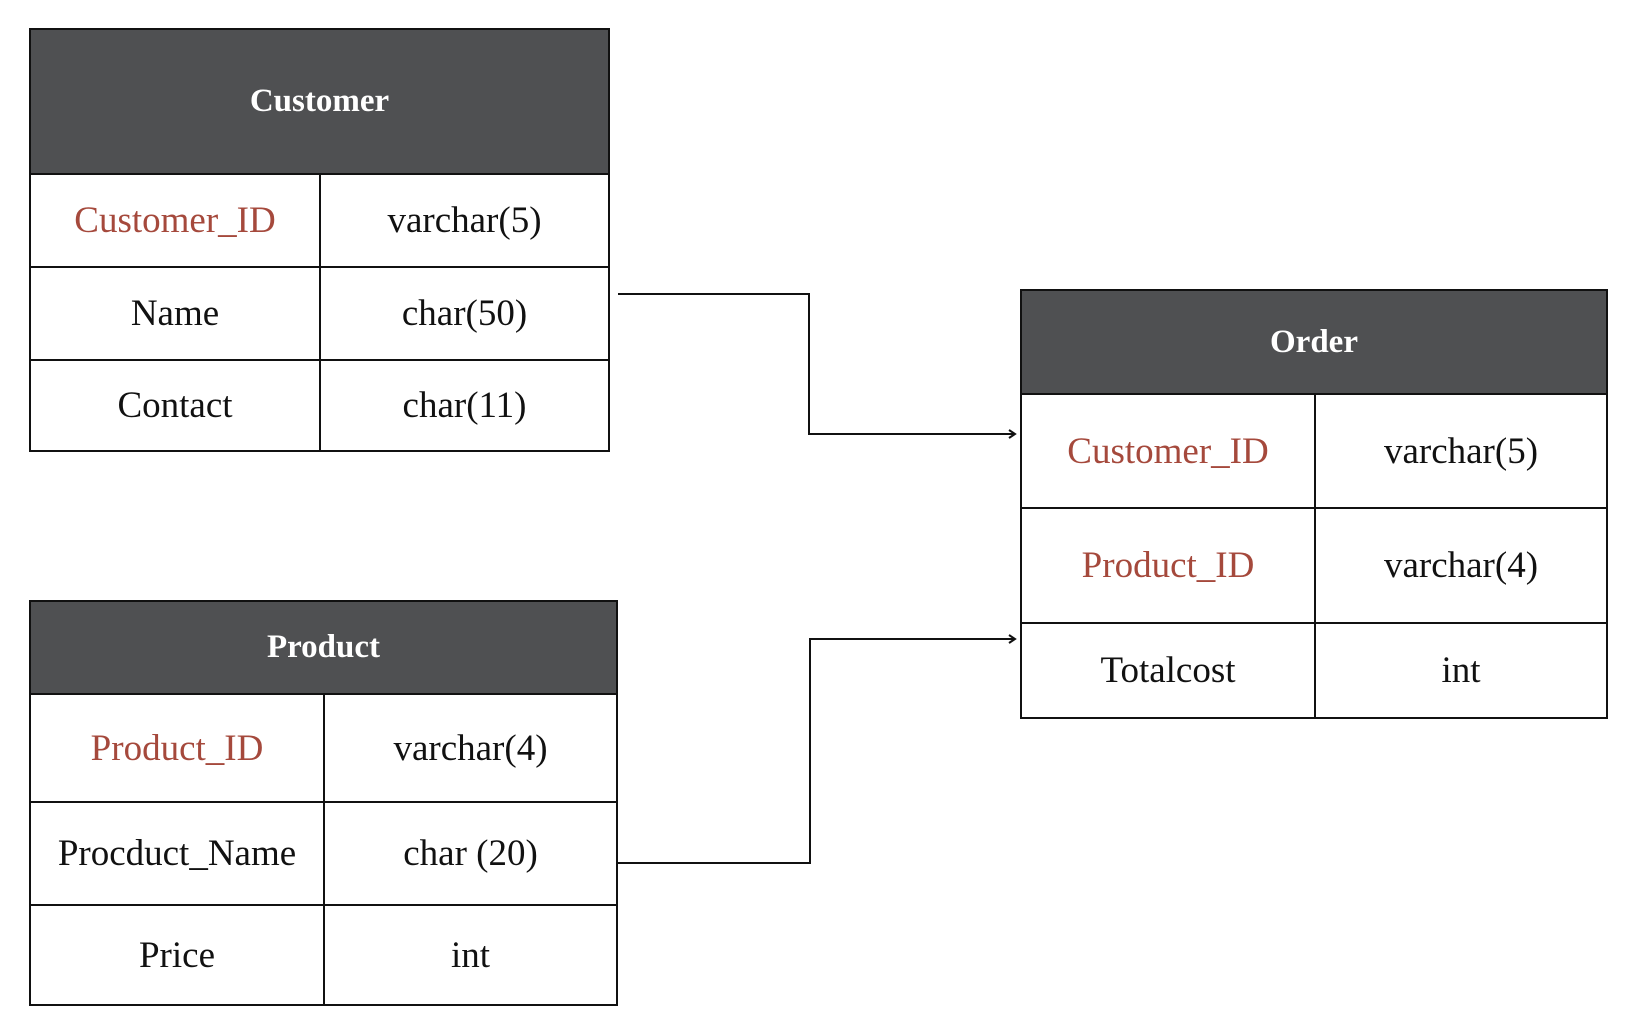 The image size is (1630, 1032). I want to click on product-to-order-connector, so click(816, 751).